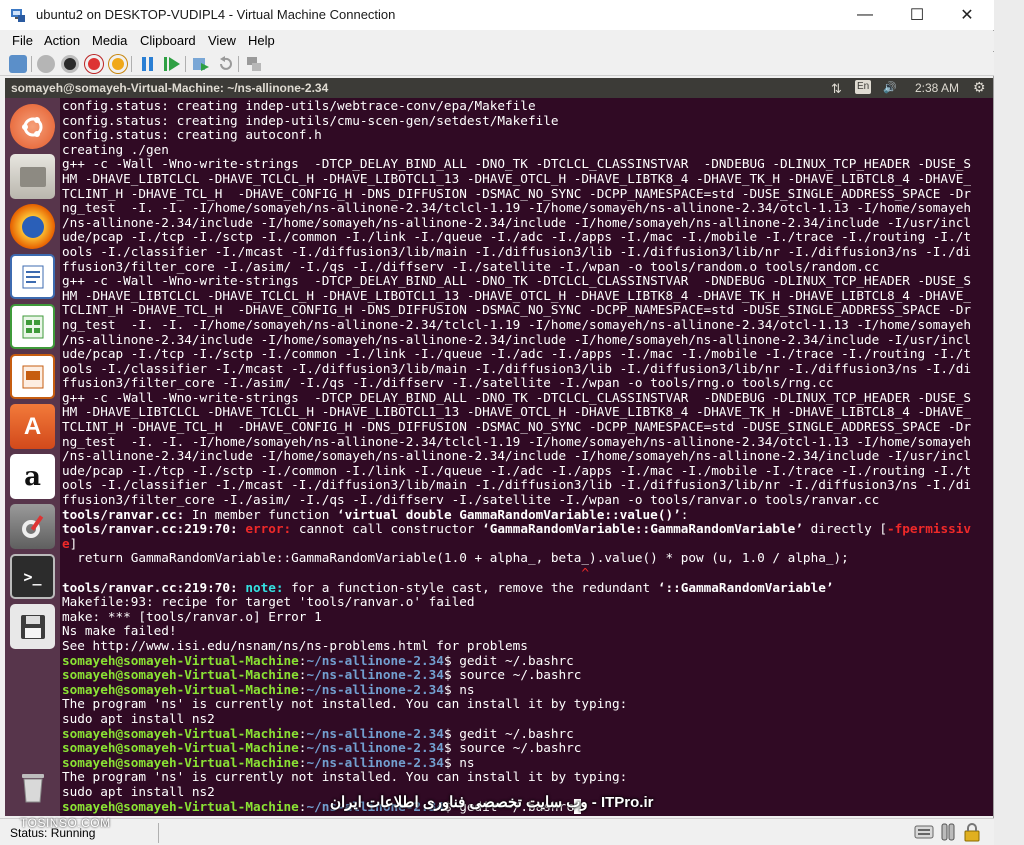  I want to click on turn-off-icon, so click(70, 64).